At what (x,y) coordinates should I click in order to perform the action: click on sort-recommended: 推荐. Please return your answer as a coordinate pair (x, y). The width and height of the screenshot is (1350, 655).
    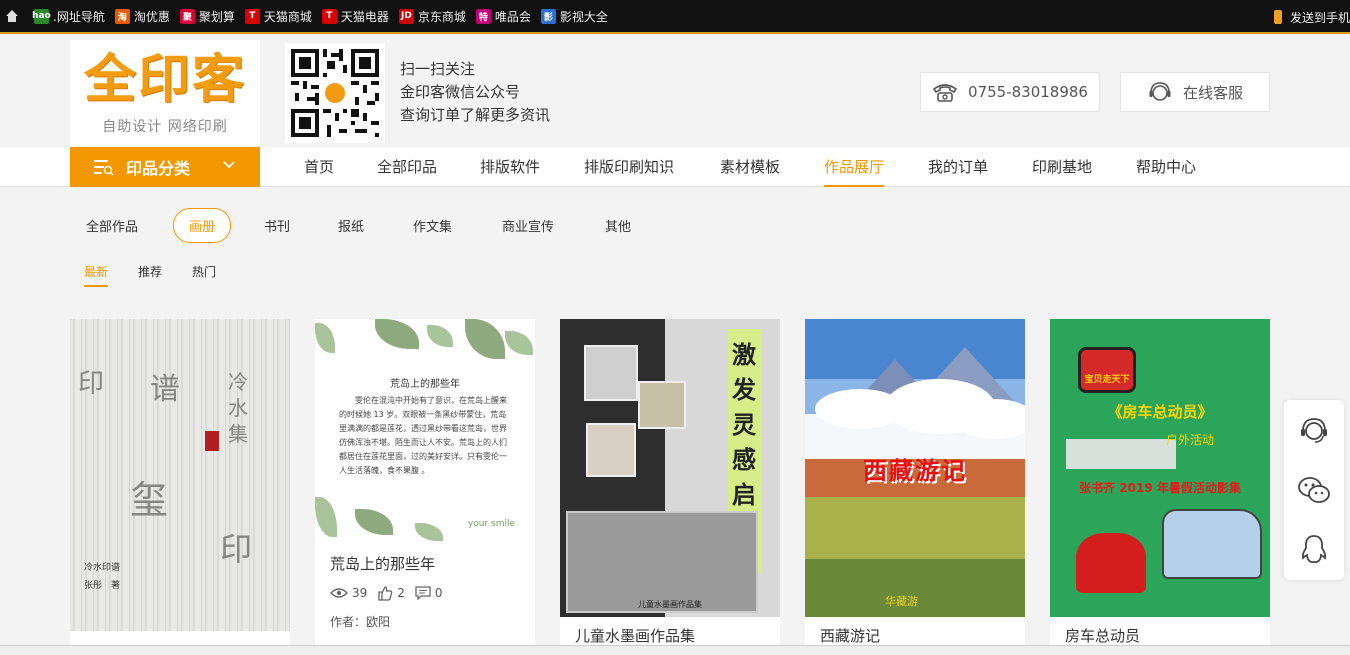
    Looking at the image, I should click on (150, 271).